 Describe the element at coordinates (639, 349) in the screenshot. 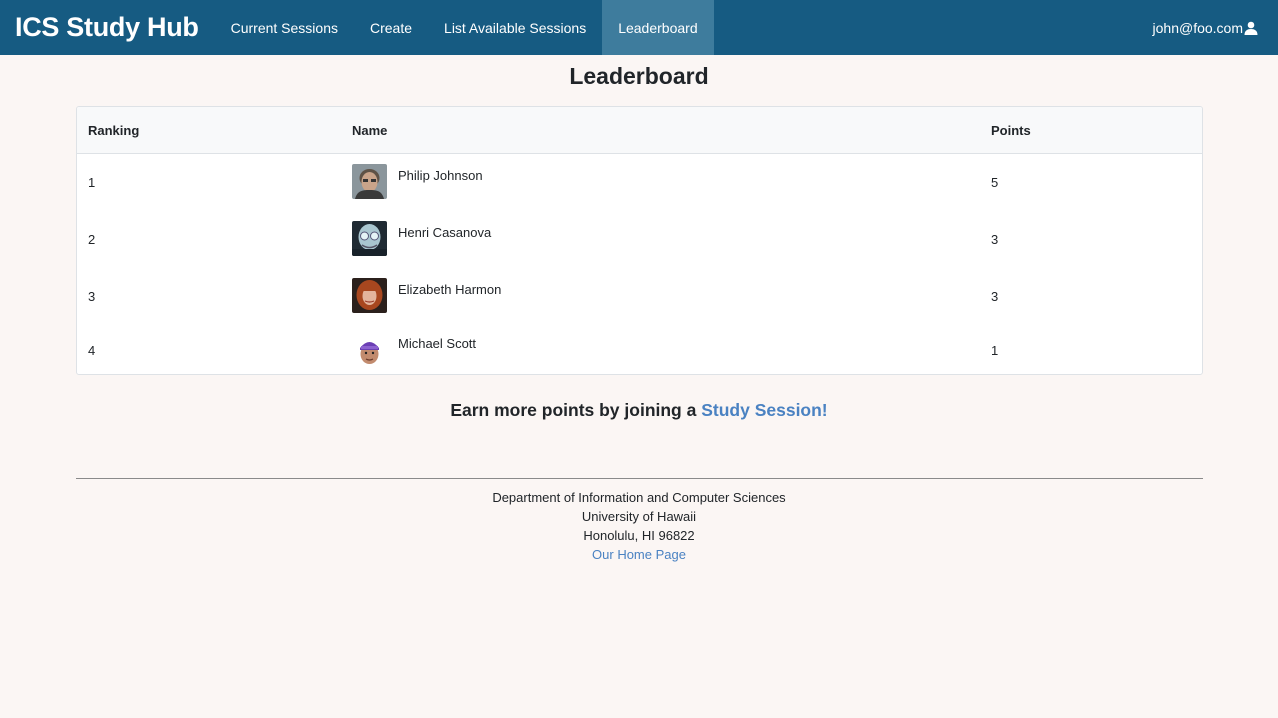

I see `table-row: 4 Michael Scott 1` at that location.